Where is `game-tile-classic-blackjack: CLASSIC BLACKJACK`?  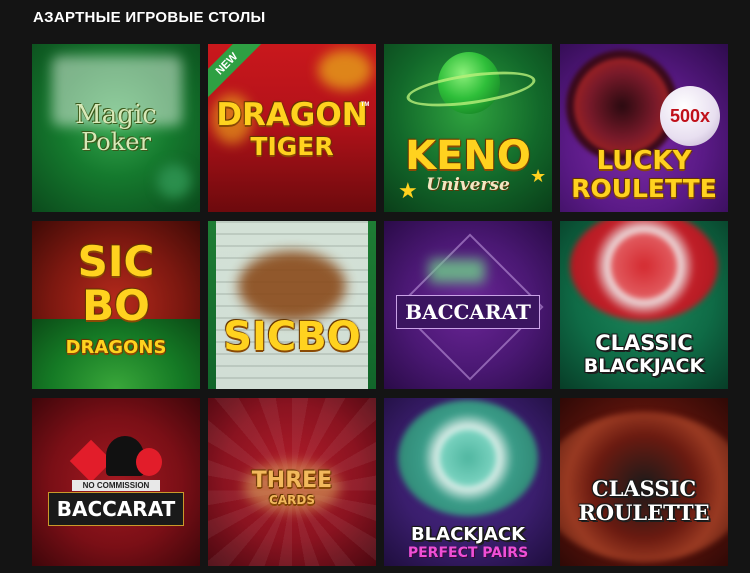
game-tile-classic-blackjack: CLASSIC BLACKJACK is located at coordinates (644, 305).